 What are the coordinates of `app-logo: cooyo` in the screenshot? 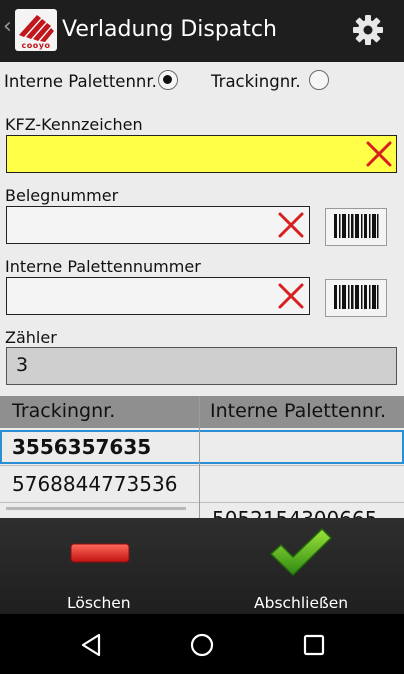 It's located at (36, 30).